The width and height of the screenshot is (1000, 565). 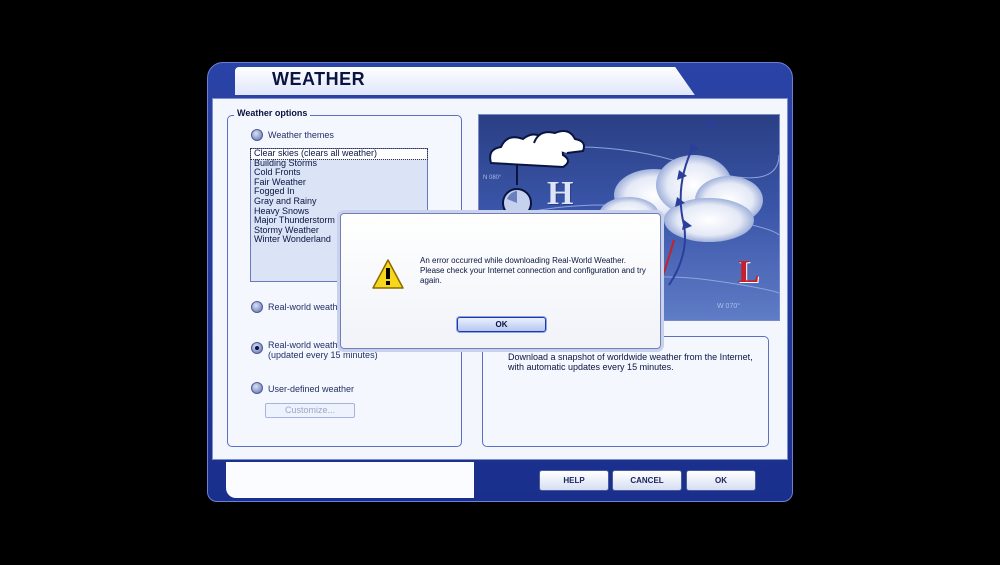 What do you see at coordinates (303, 307) in the screenshot?
I see `realworld-static-label: Real-world weath` at bounding box center [303, 307].